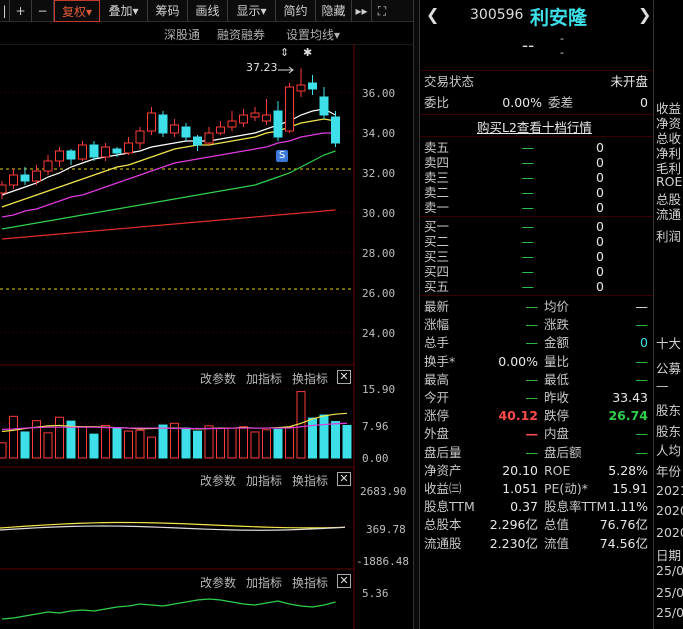  I want to click on vol-add-indicator: 加指标, so click(264, 378).